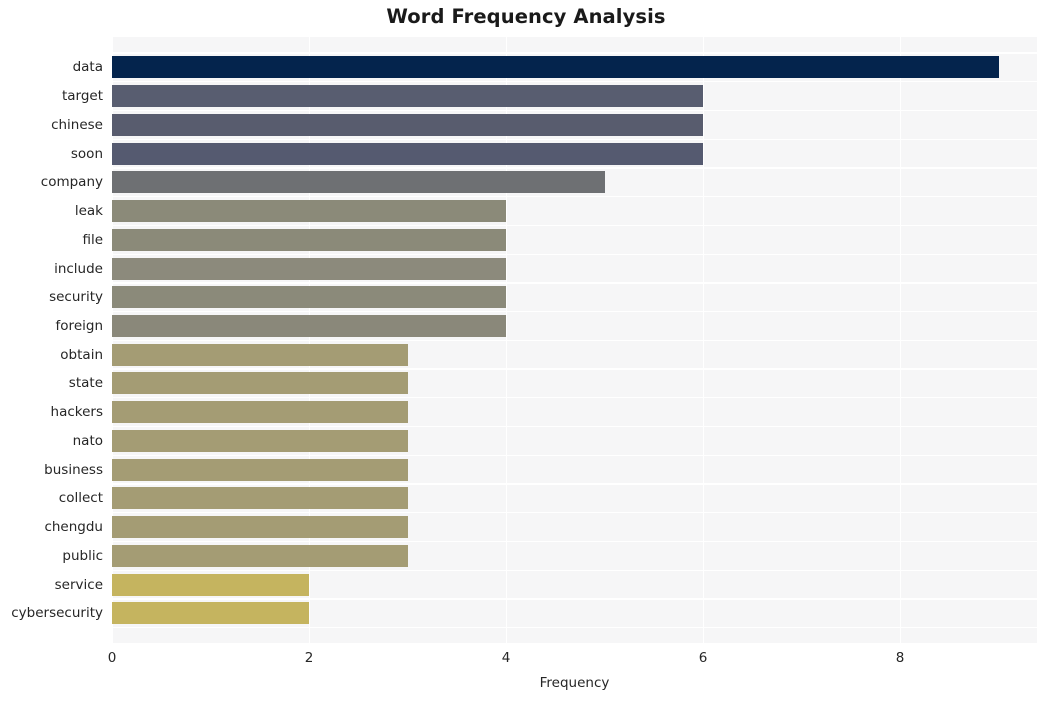 The width and height of the screenshot is (1052, 701). Describe the element at coordinates (77, 124) in the screenshot. I see `y-tick-label-chinese: chinese` at that location.